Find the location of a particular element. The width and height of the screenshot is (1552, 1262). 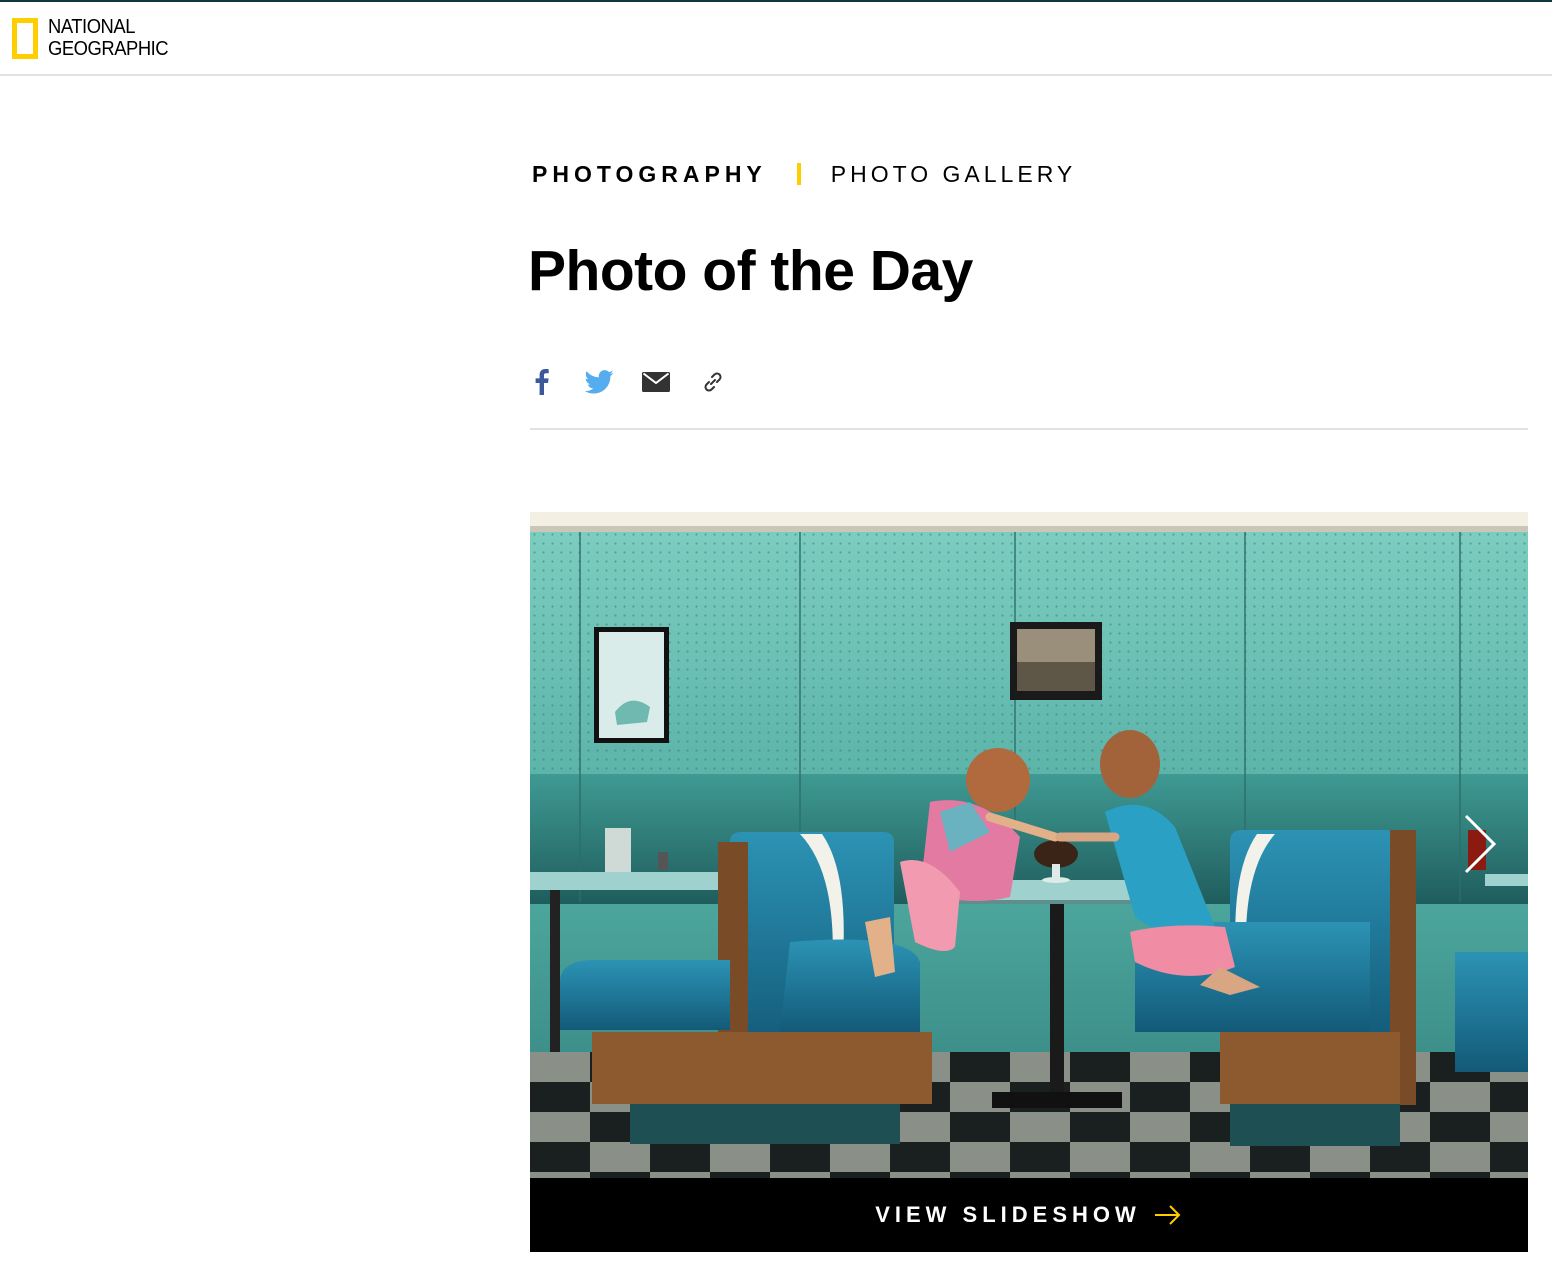

breadcrumb-separator is located at coordinates (798, 174).